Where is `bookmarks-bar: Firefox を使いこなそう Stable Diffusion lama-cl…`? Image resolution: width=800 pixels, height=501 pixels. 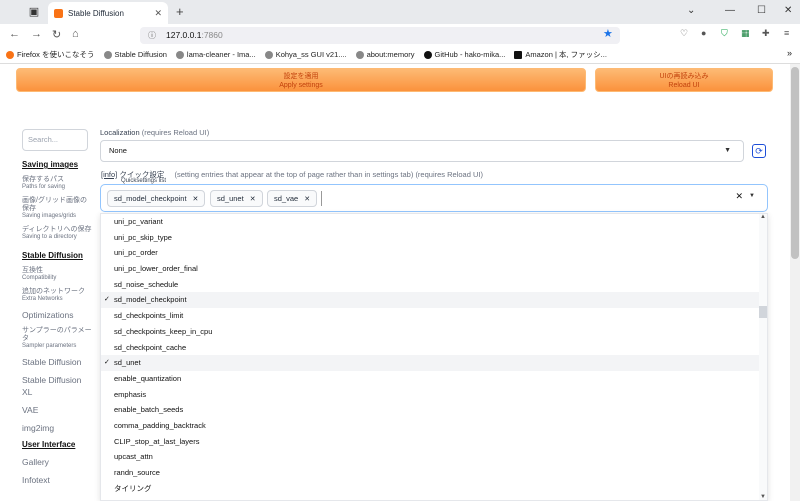 bookmarks-bar: Firefox を使いこなそう Stable Diffusion lama-cl… is located at coordinates (400, 55).